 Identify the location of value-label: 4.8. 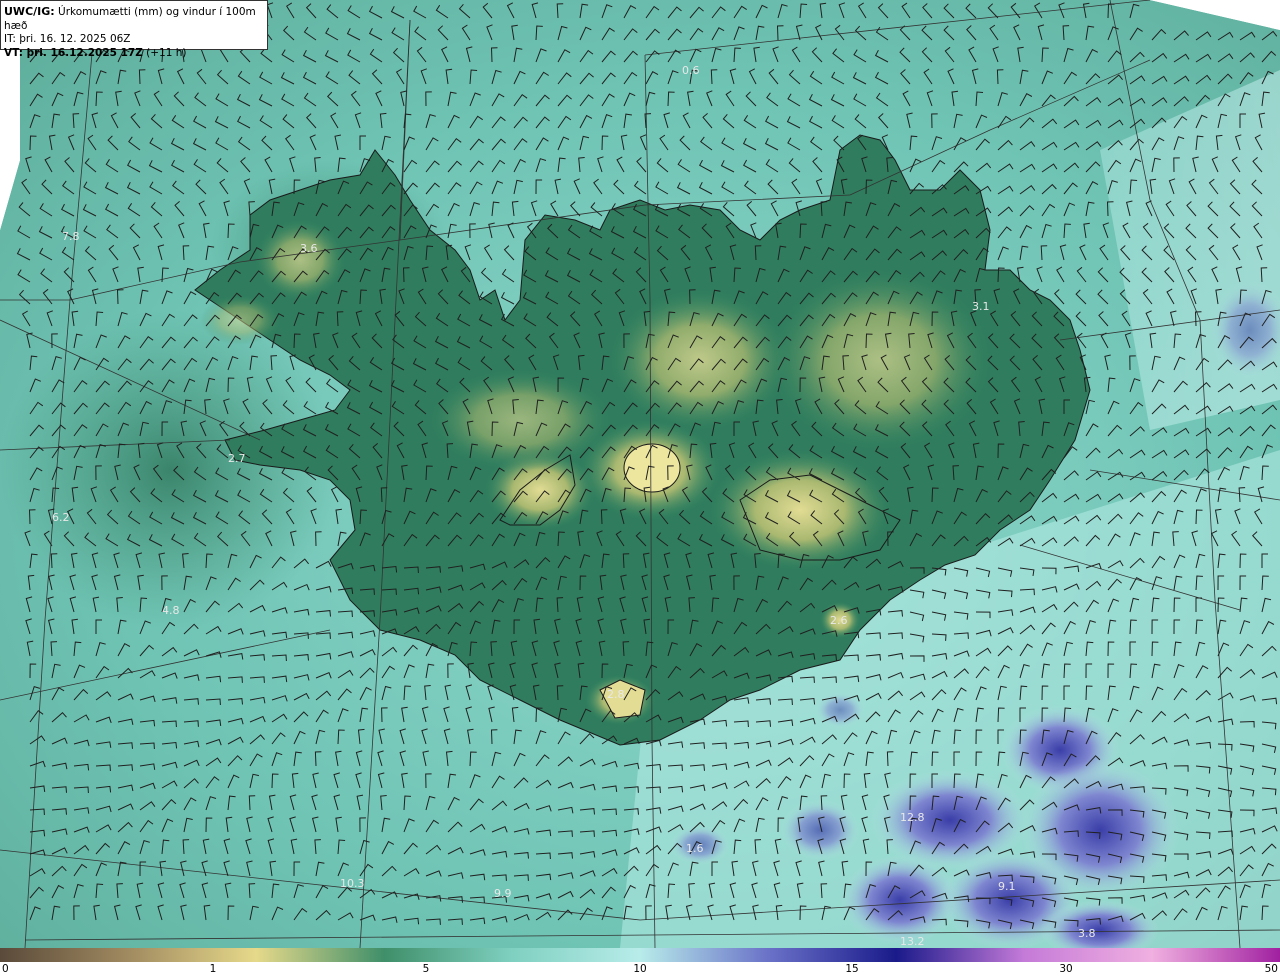
(171, 610).